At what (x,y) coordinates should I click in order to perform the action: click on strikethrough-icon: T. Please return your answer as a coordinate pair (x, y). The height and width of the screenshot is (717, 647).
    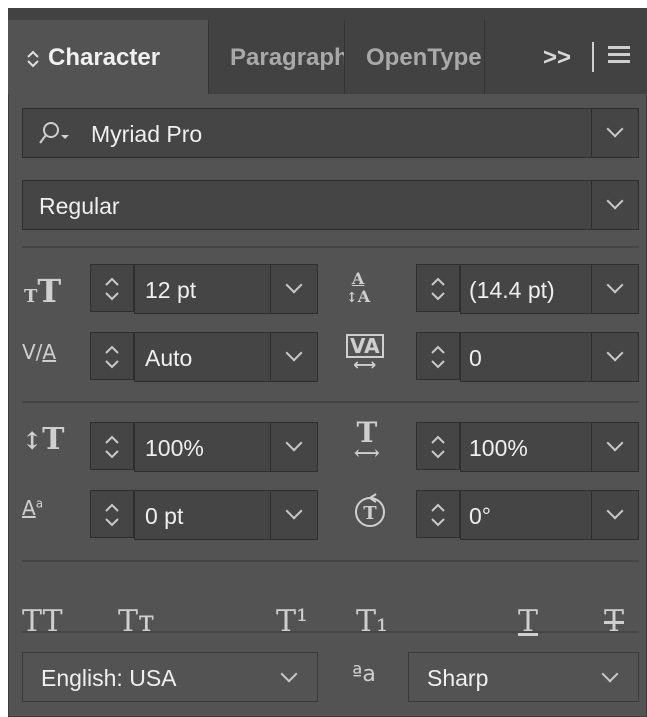
    Looking at the image, I should click on (614, 621).